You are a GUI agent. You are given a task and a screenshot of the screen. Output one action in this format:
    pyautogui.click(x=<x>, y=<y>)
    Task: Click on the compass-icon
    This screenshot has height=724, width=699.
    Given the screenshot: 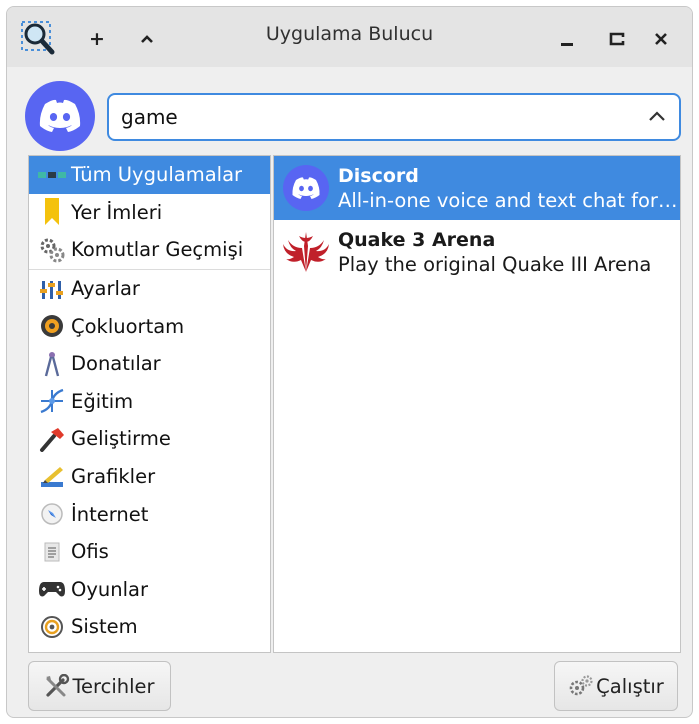 What is the action you would take?
    pyautogui.click(x=52, y=364)
    